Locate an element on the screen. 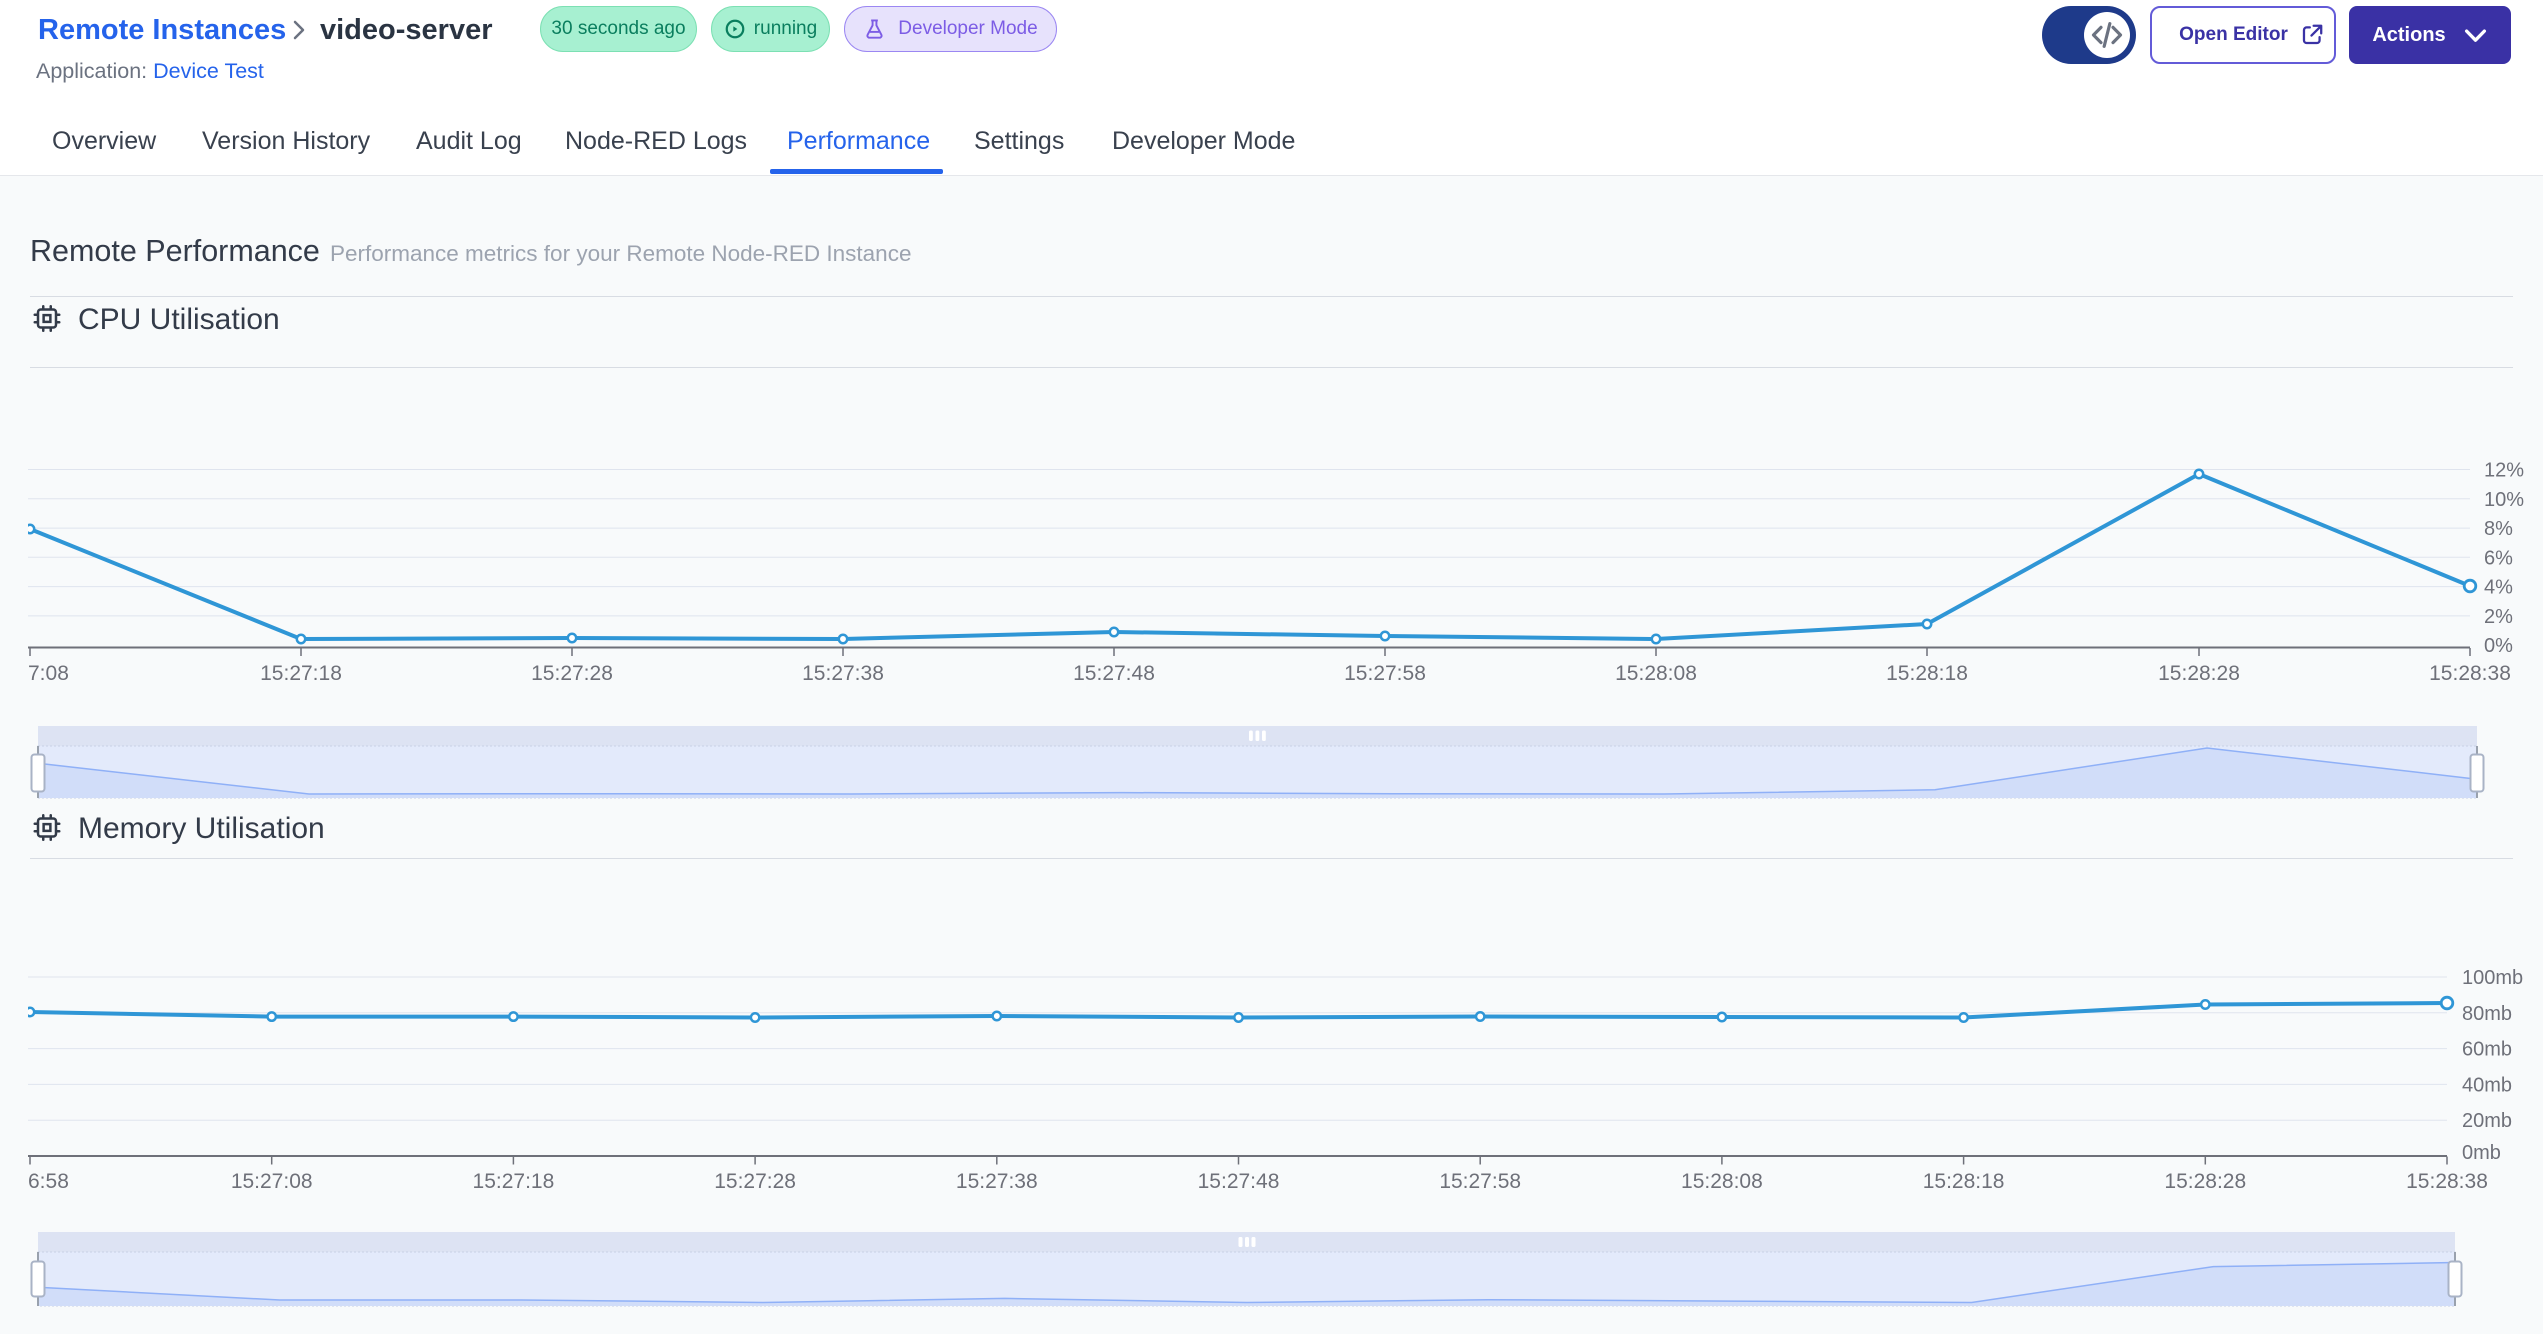  svg-text: 40mb is located at coordinates (2487, 1085).